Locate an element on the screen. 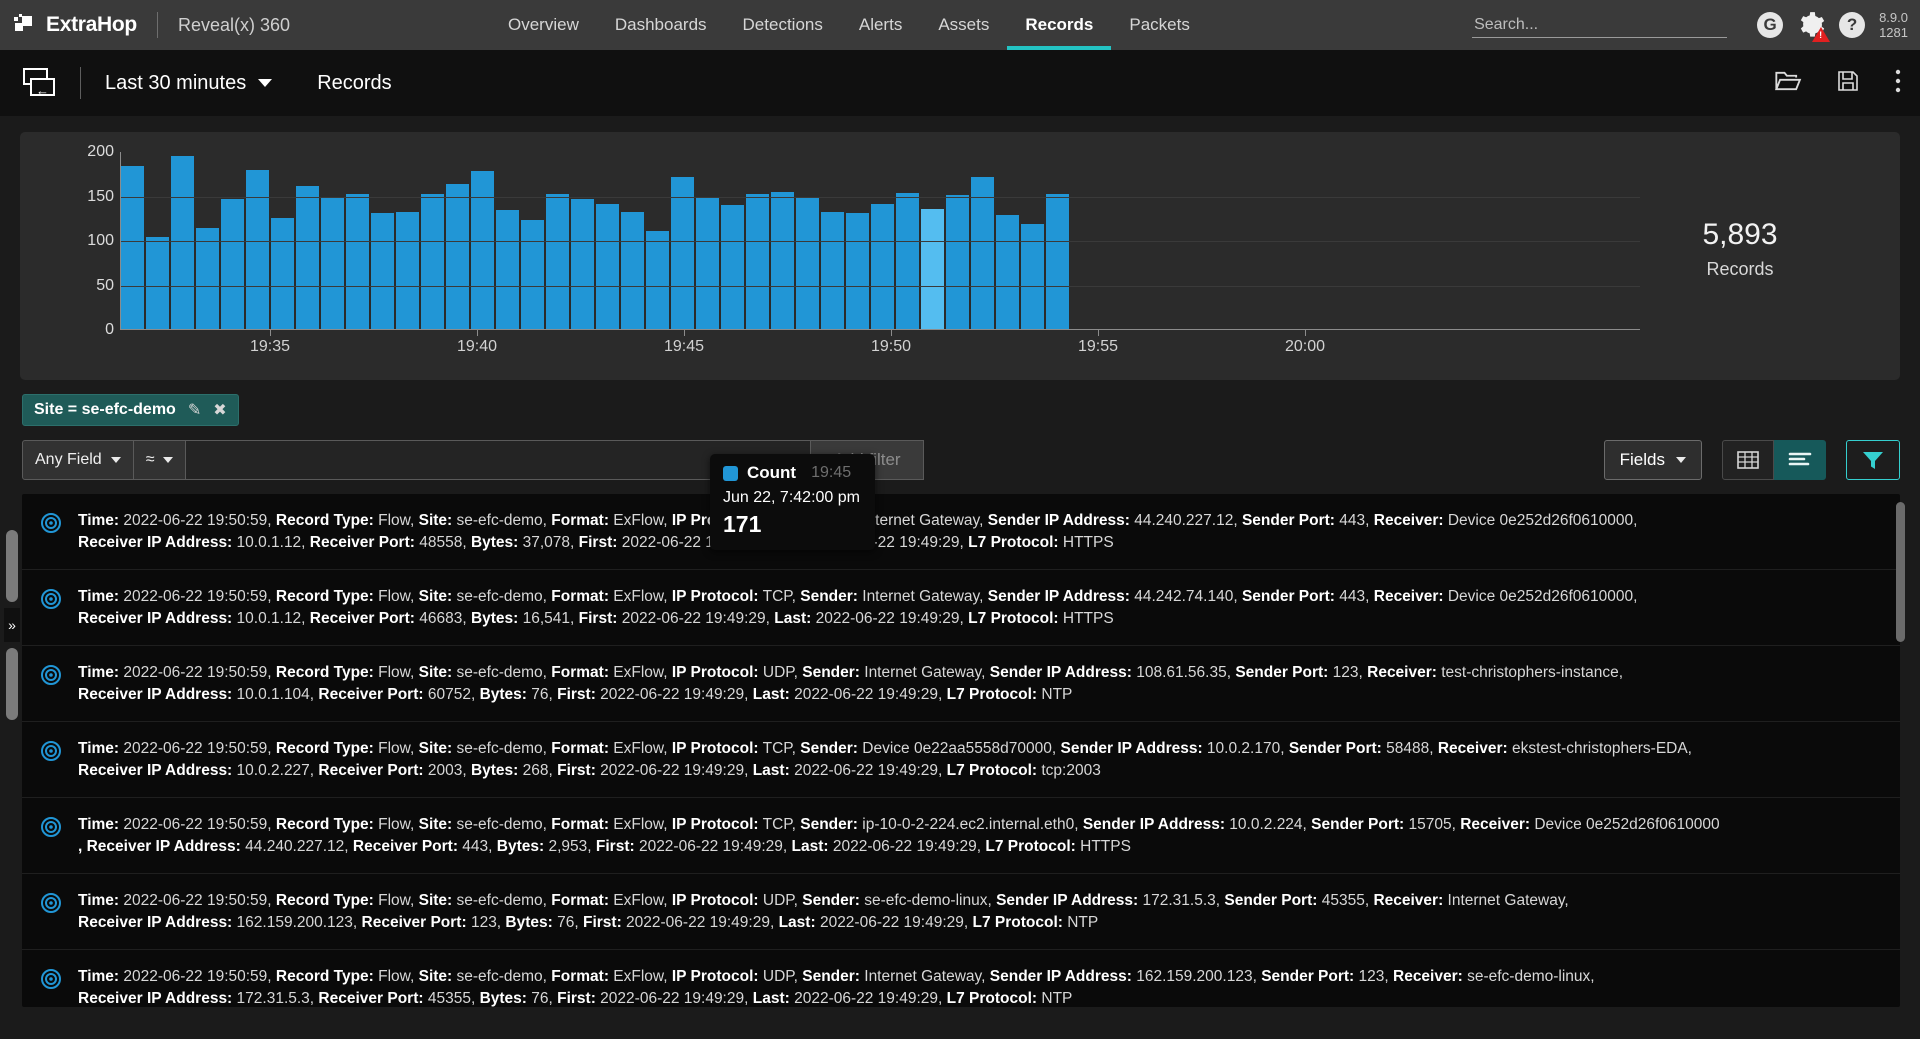 The image size is (1920, 1039). scrollbar-thumb is located at coordinates (1900, 572).